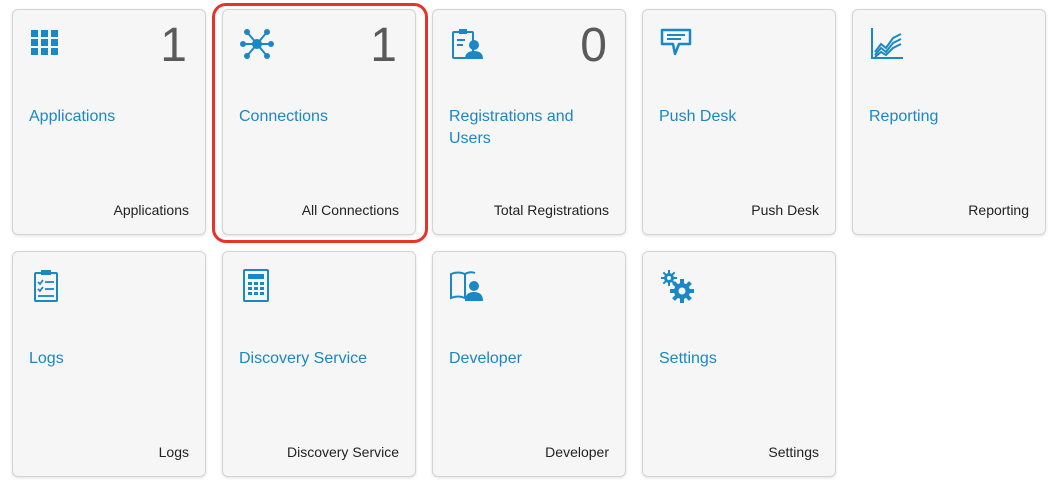 Image resolution: width=1060 pixels, height=486 pixels. What do you see at coordinates (551, 210) in the screenshot?
I see `tile-footer: Total Registrations` at bounding box center [551, 210].